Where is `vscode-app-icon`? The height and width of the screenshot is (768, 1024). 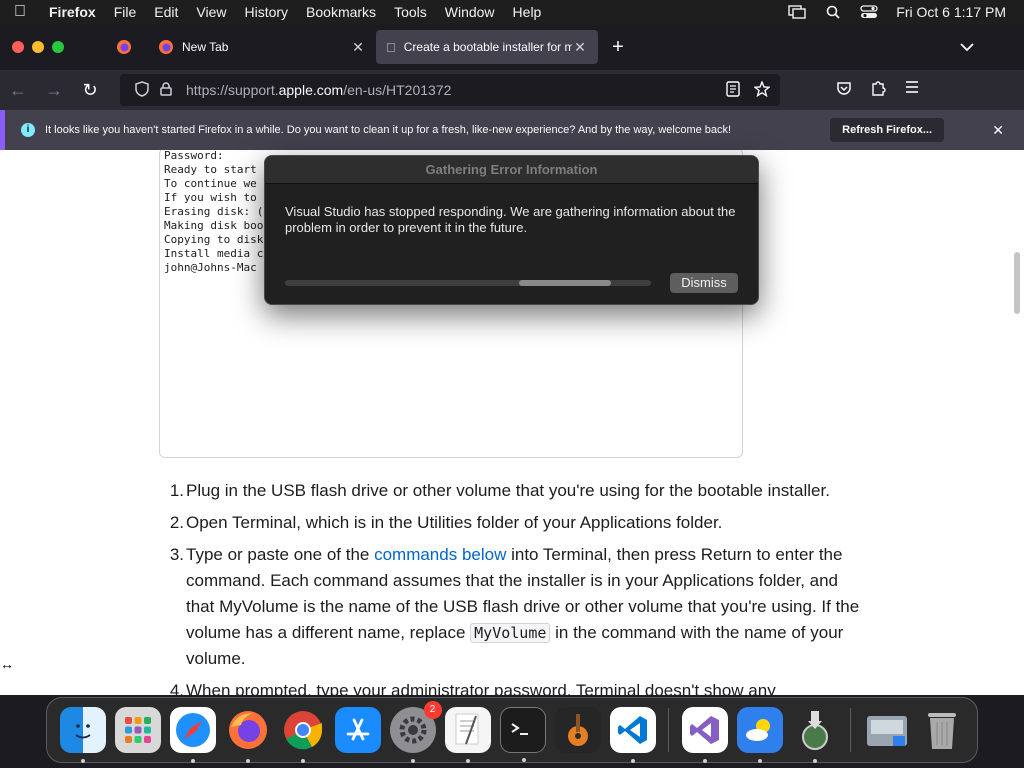
vscode-app-icon is located at coordinates (632, 735).